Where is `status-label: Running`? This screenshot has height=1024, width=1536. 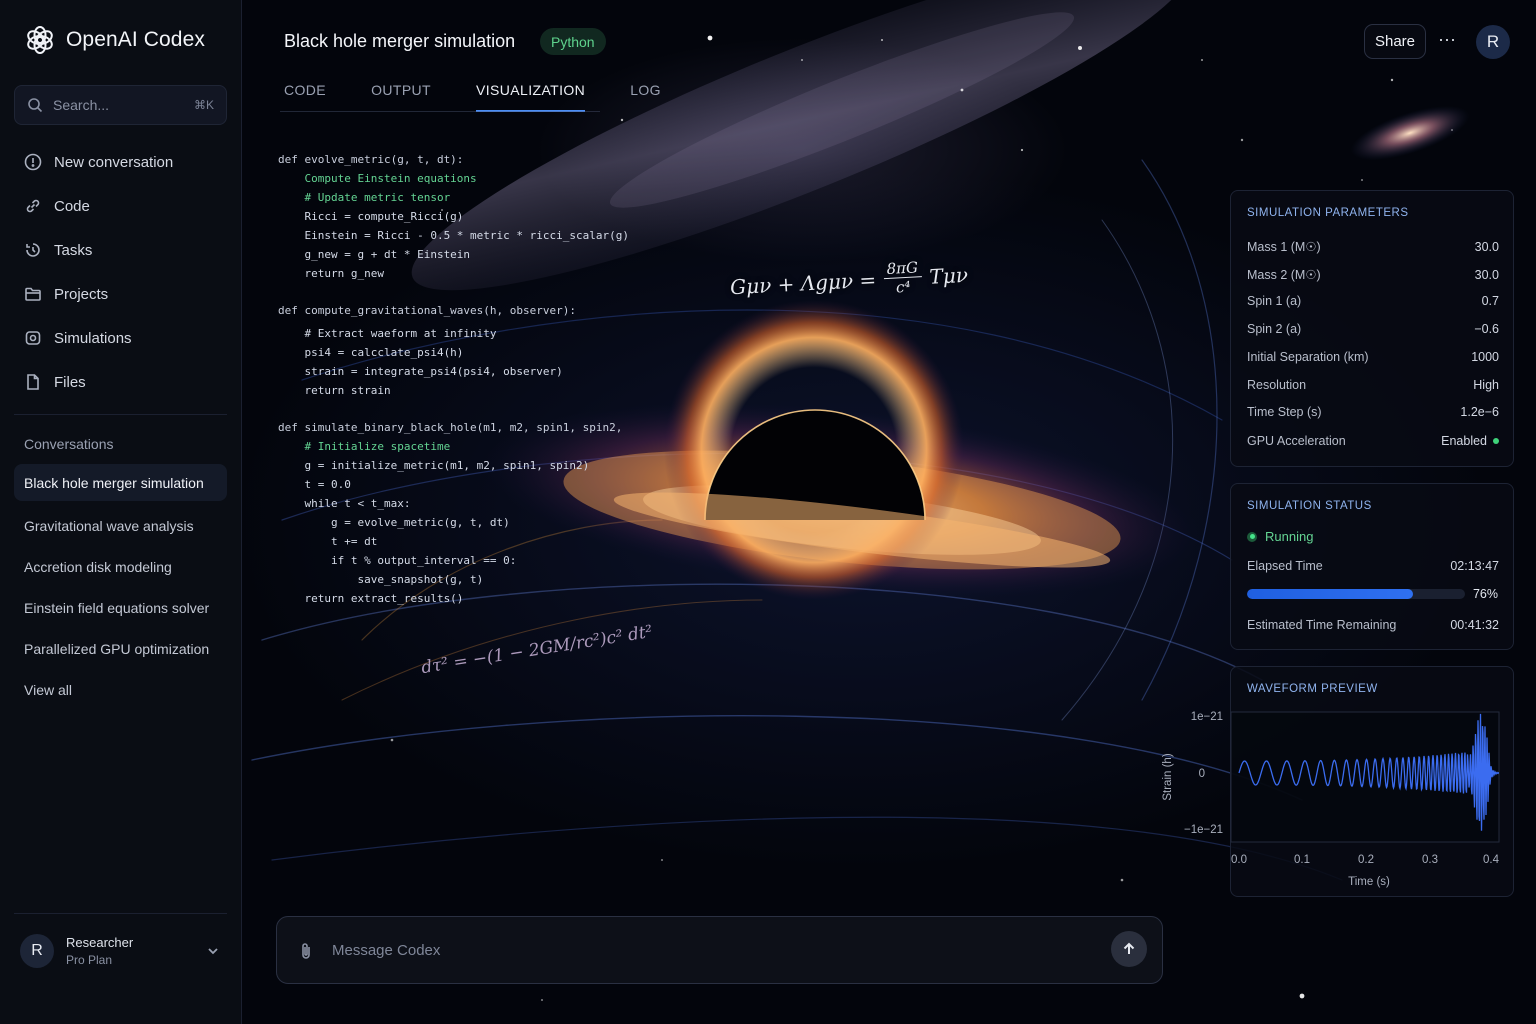 status-label: Running is located at coordinates (1289, 536).